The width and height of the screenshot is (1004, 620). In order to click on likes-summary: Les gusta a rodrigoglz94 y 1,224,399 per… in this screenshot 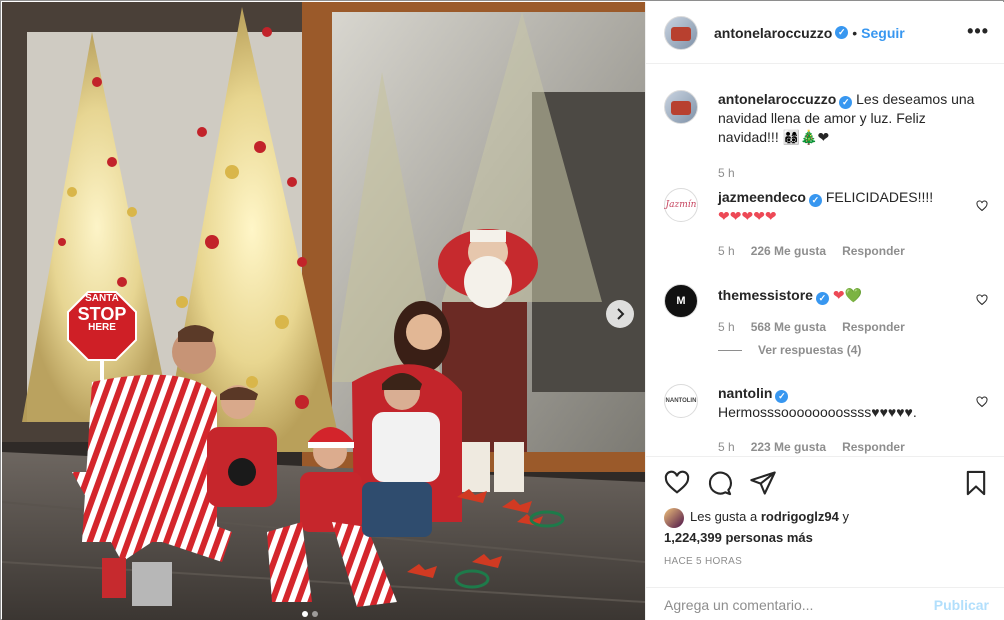, I will do `click(824, 527)`.